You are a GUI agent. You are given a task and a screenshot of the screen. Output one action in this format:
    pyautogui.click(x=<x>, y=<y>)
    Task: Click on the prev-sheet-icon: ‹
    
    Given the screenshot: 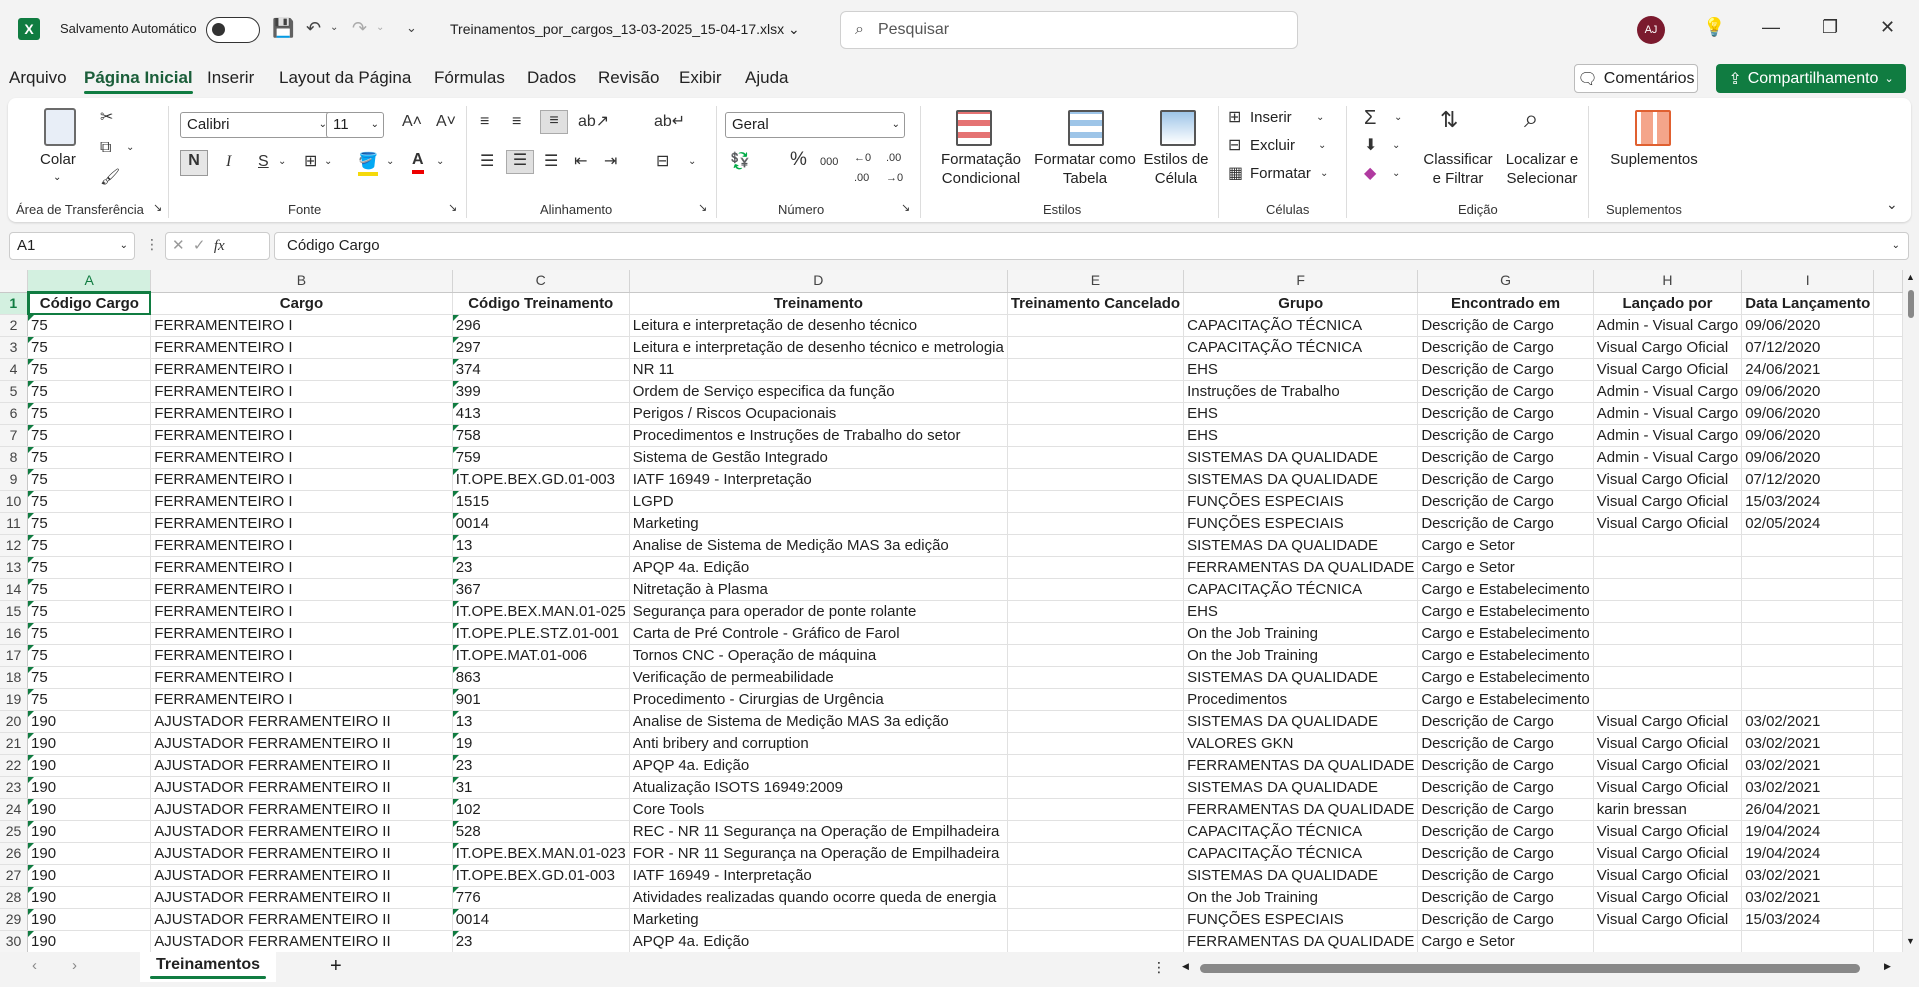 What is the action you would take?
    pyautogui.click(x=34, y=965)
    